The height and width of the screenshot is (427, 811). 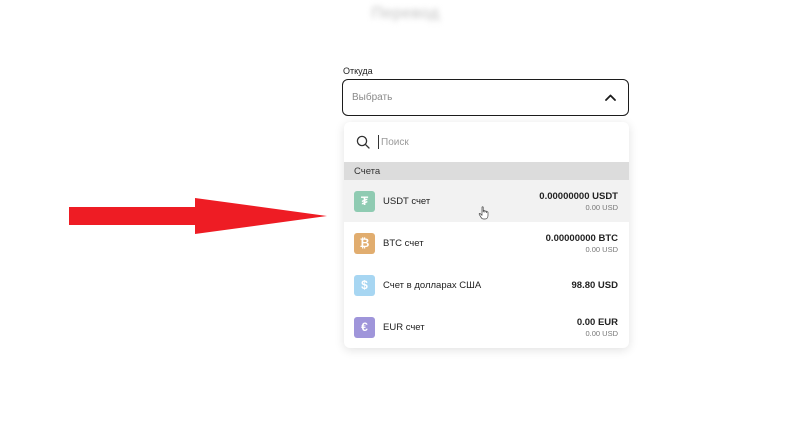 What do you see at coordinates (358, 71) in the screenshot?
I see `from-field-label: Откуда` at bounding box center [358, 71].